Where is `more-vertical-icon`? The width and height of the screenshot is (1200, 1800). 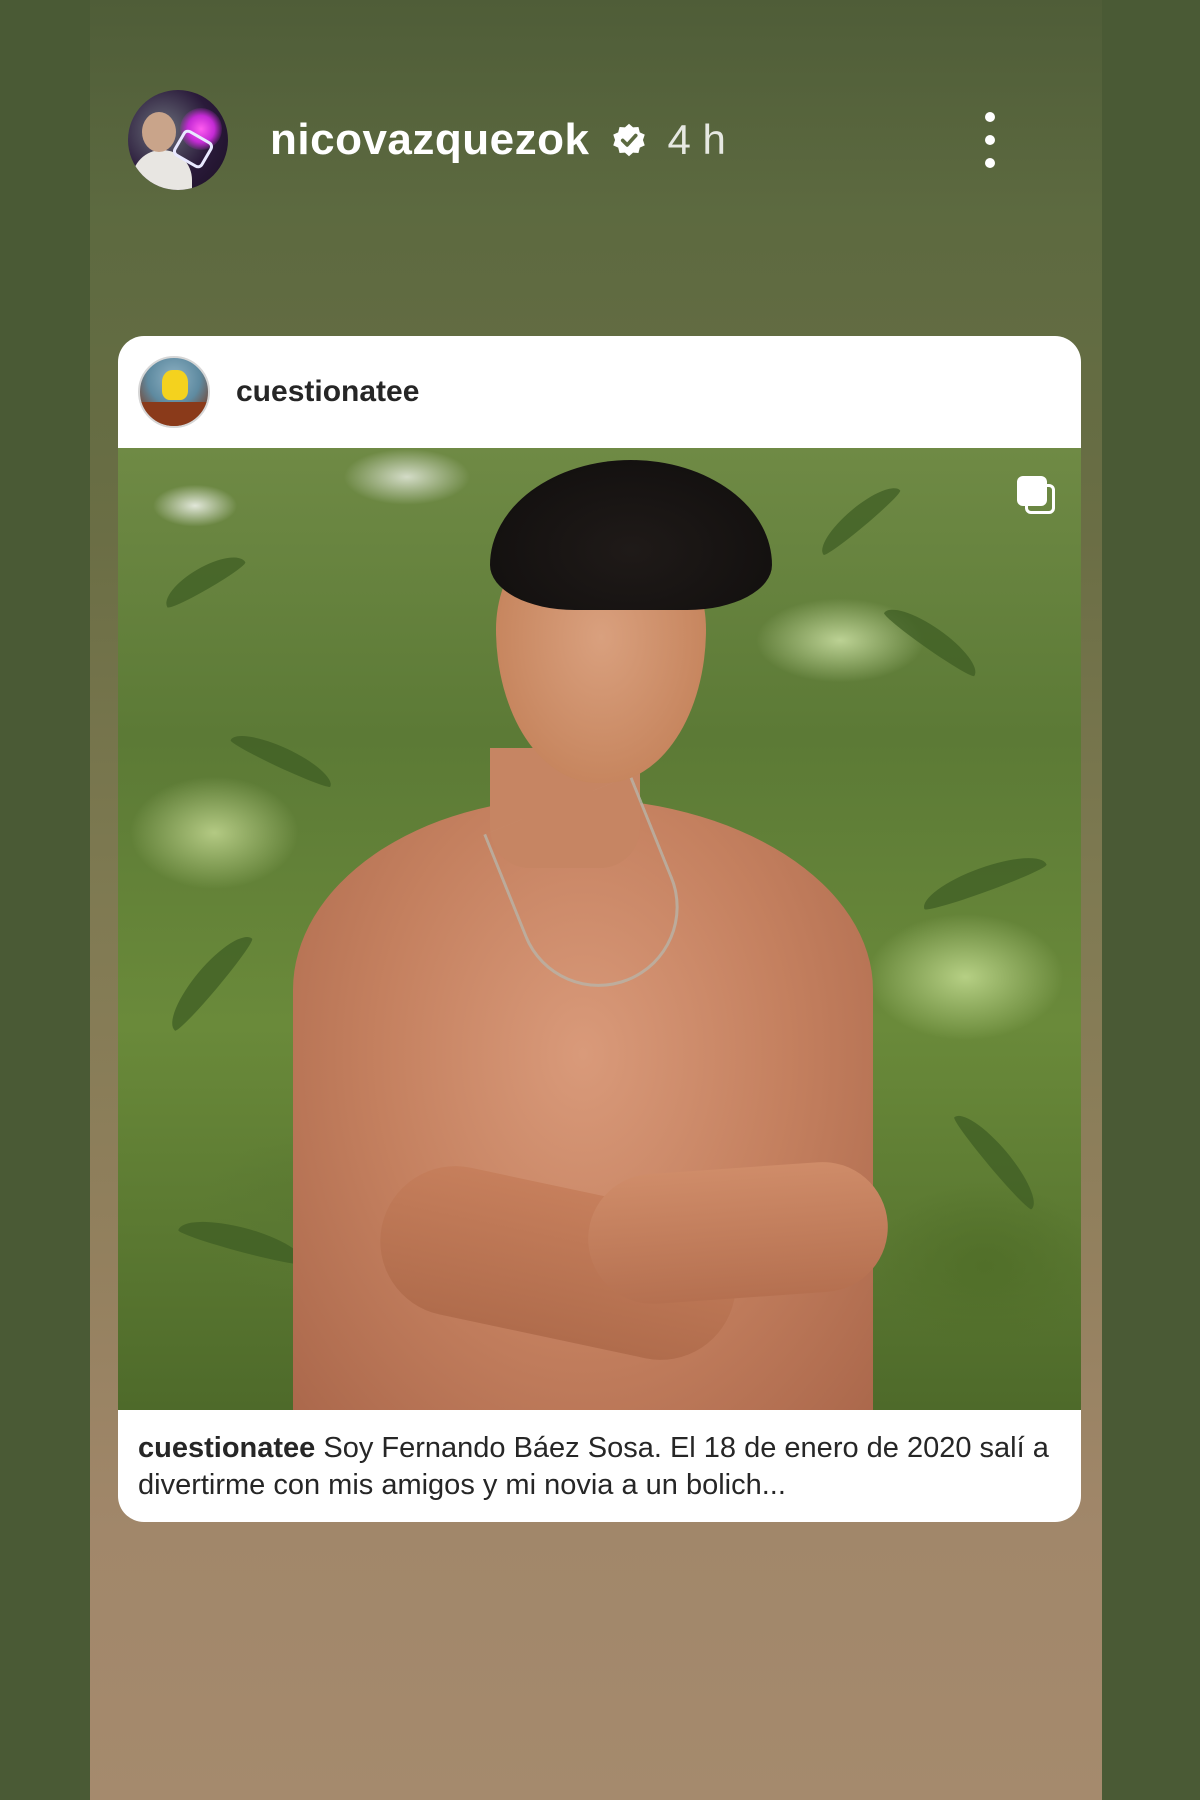 more-vertical-icon is located at coordinates (990, 140).